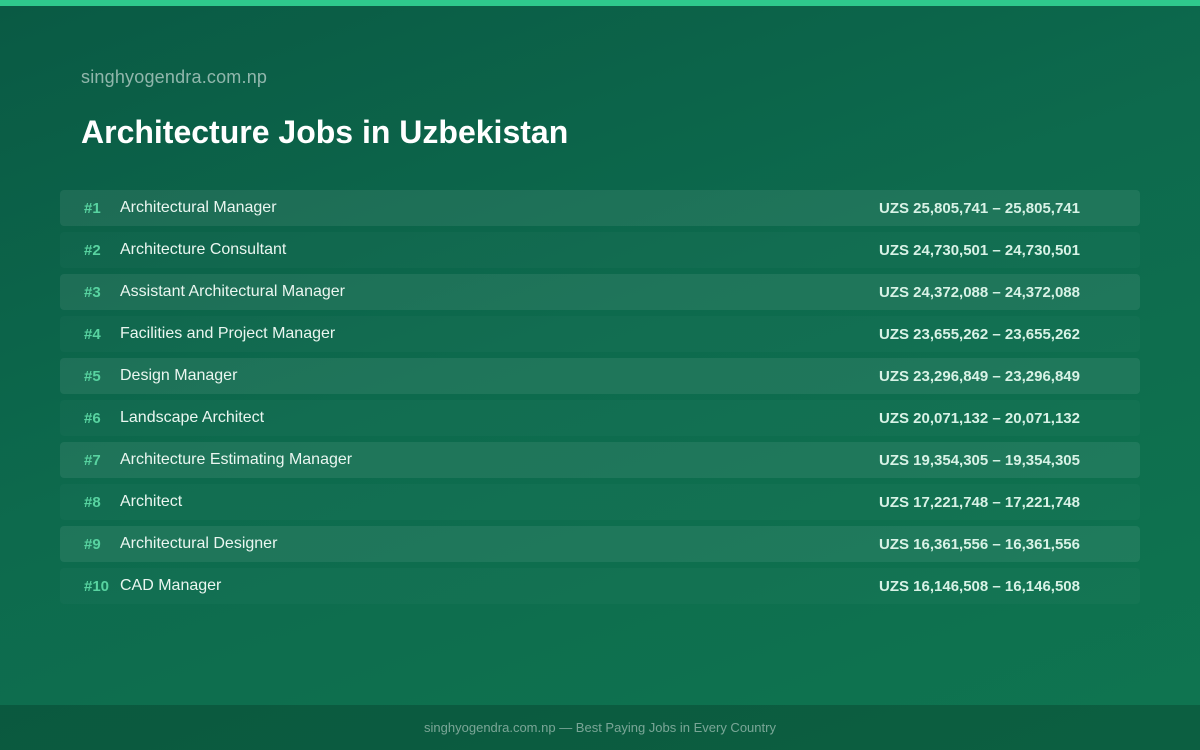  What do you see at coordinates (198, 207) in the screenshot?
I see `job-title: Architectural Manager` at bounding box center [198, 207].